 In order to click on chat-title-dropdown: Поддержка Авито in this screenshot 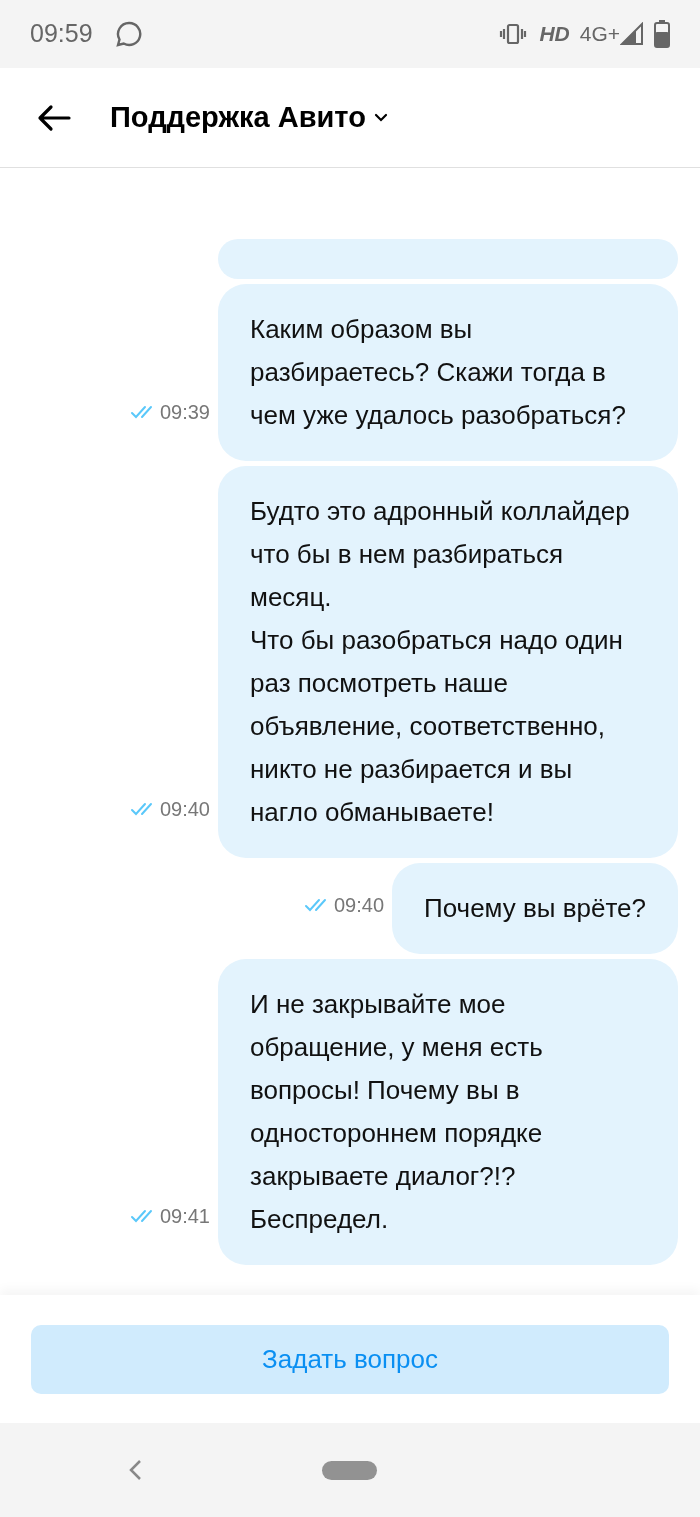, I will do `click(249, 117)`.